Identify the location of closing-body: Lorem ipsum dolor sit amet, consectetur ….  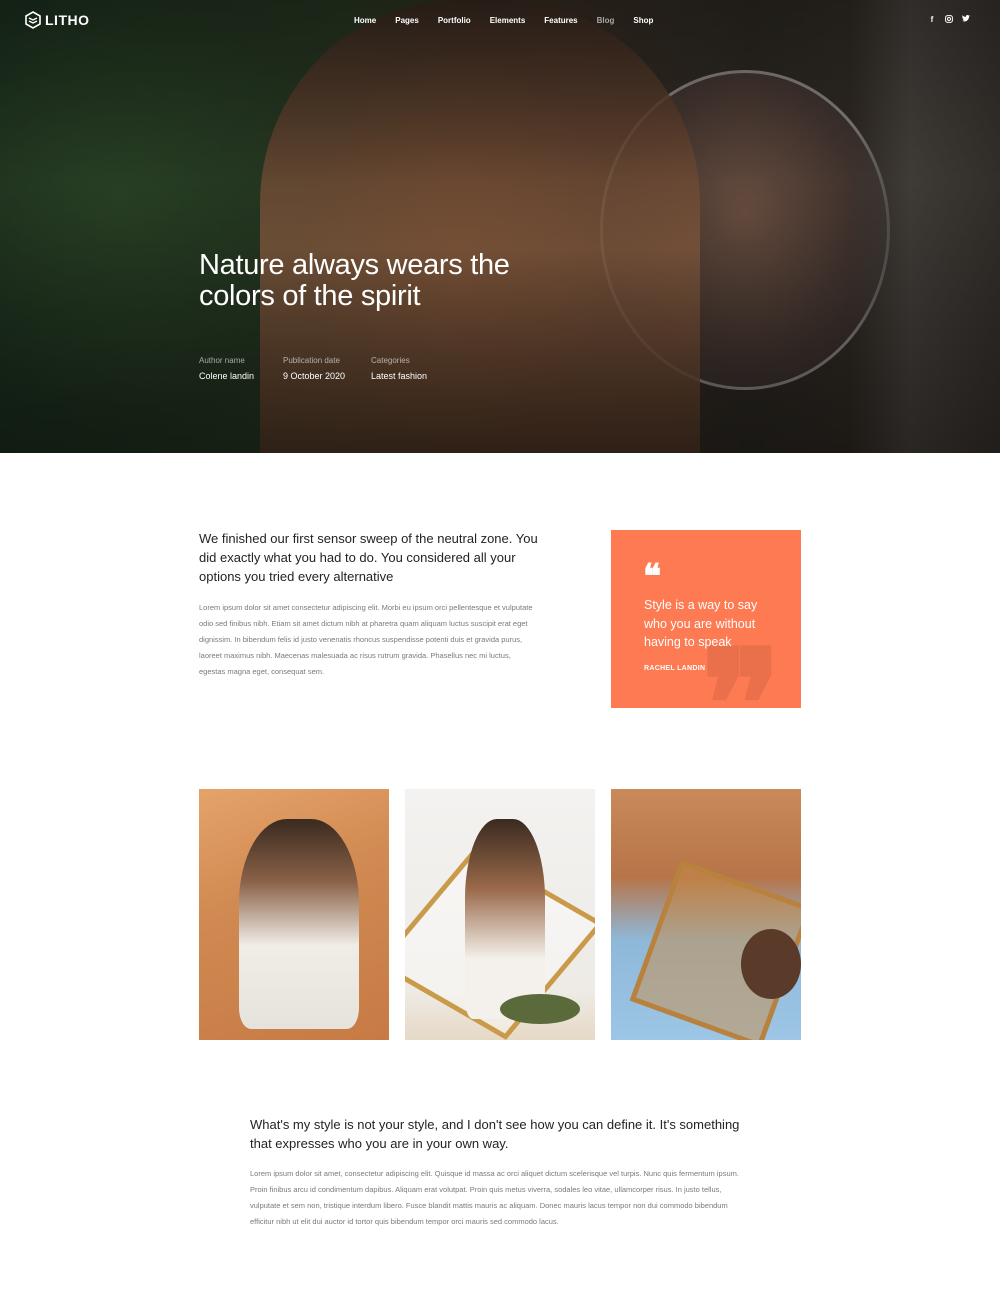
(494, 1197).